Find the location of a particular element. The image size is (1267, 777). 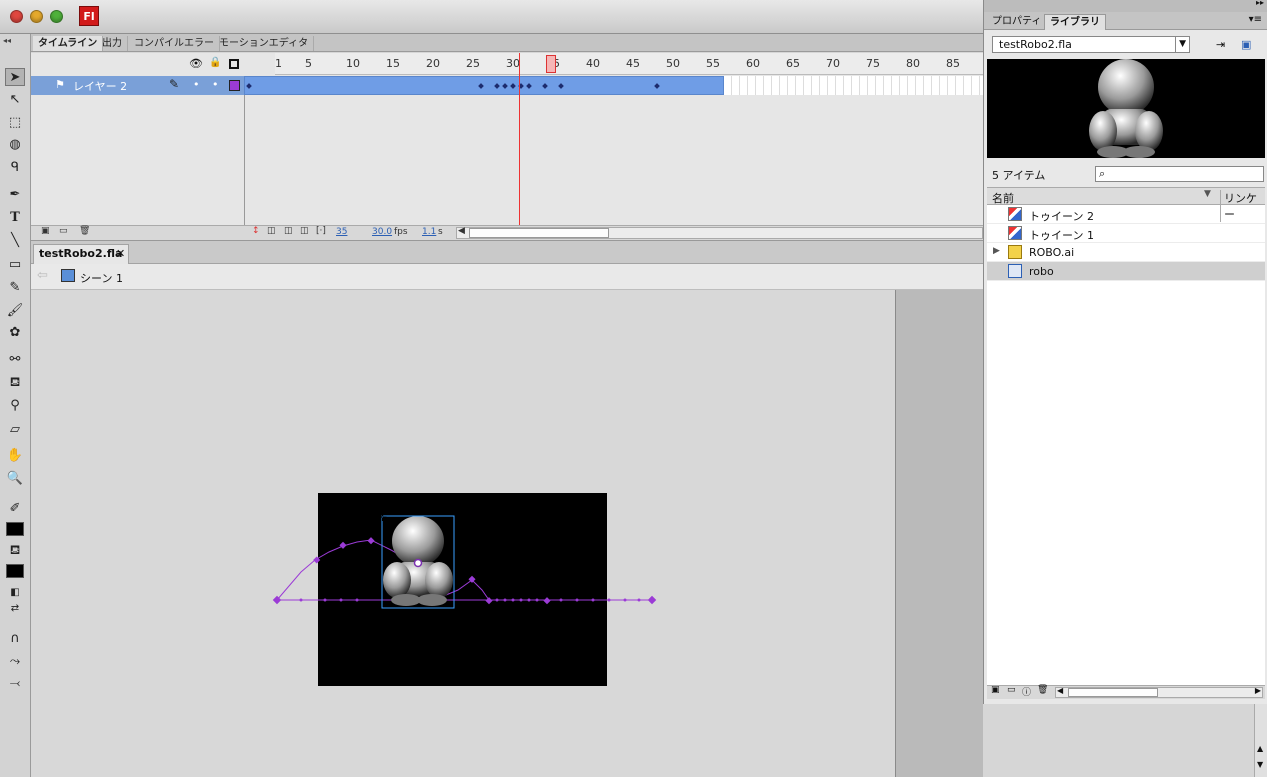

minimize-window-button is located at coordinates (36, 16).